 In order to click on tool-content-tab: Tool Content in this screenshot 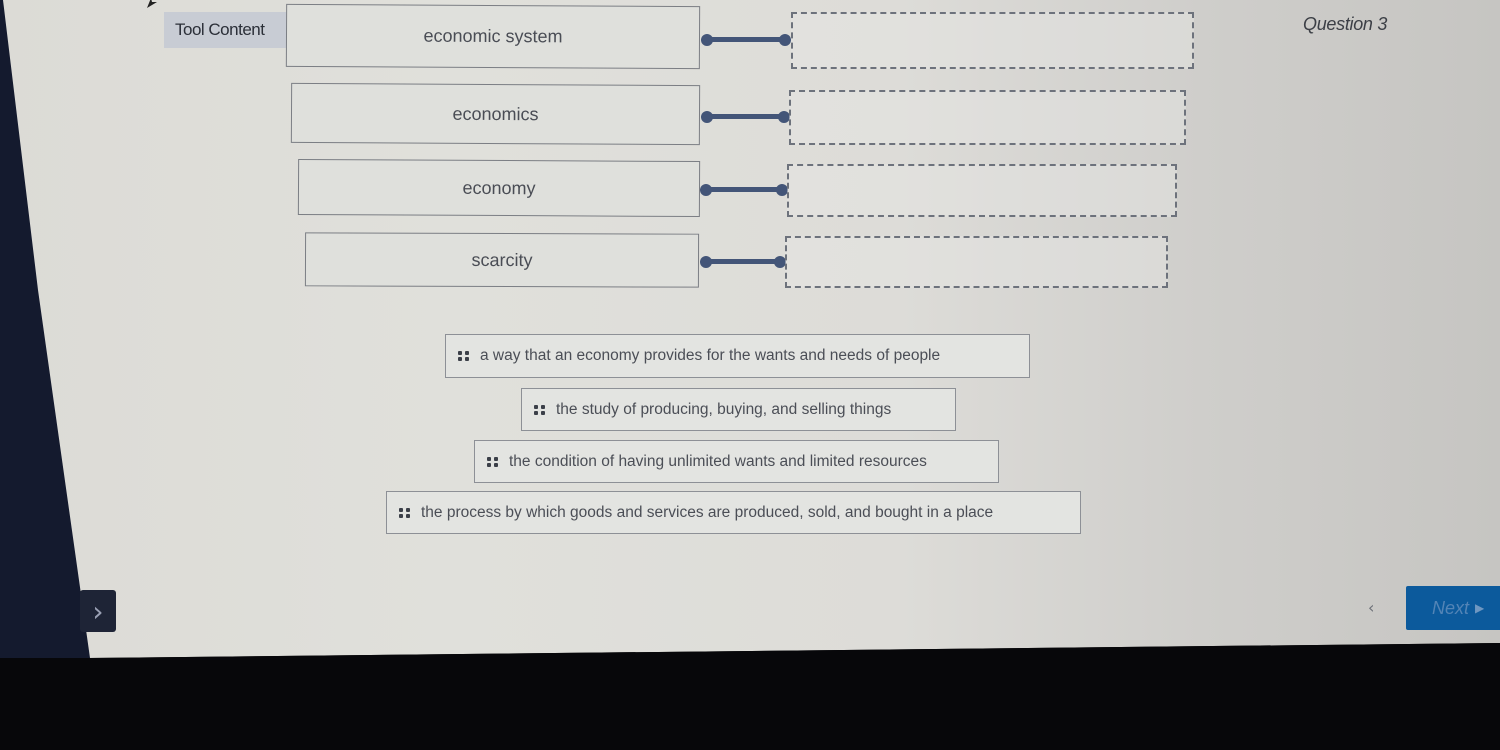, I will do `click(225, 30)`.